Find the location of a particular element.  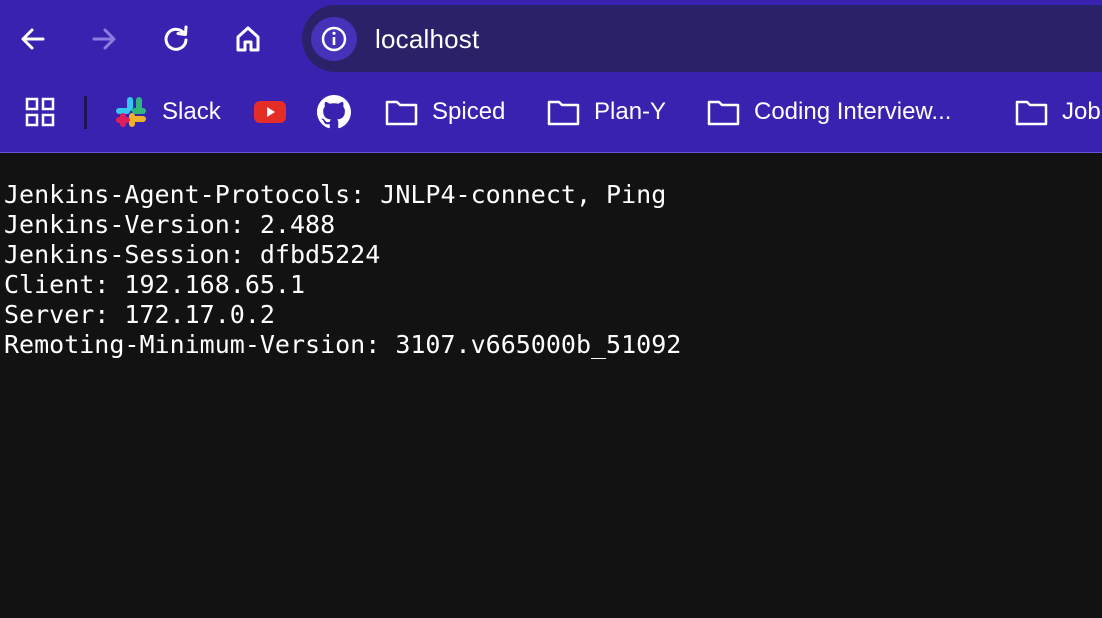

slack-icon is located at coordinates (131, 112).